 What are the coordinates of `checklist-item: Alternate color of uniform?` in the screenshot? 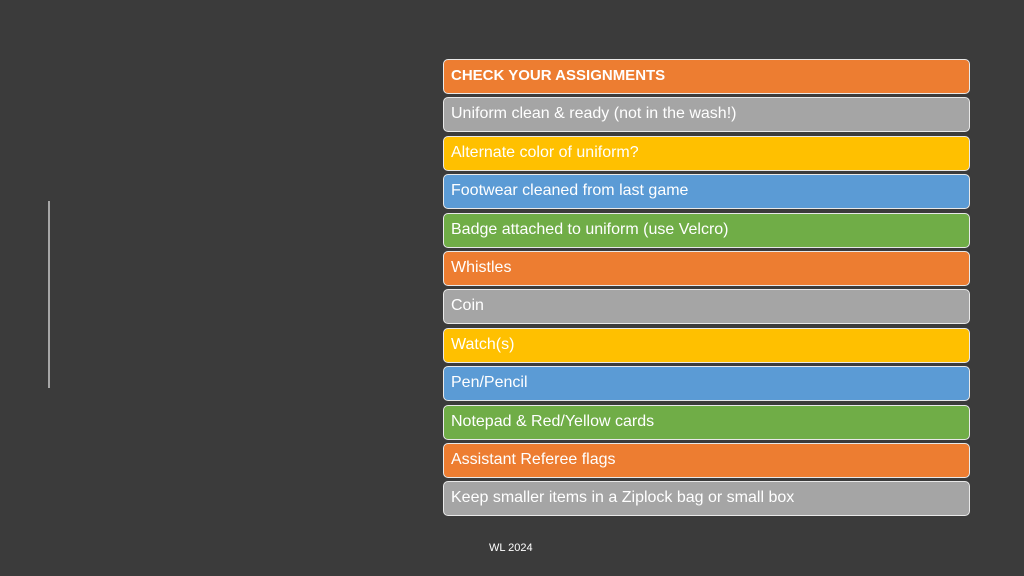 It's located at (706, 153).